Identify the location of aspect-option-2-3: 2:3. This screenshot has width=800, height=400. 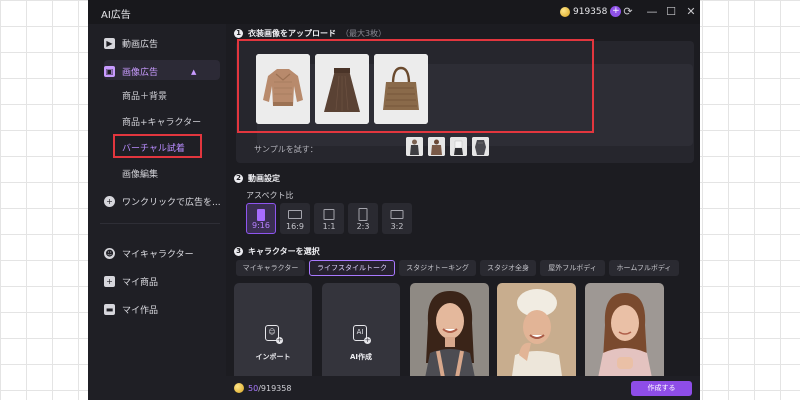
(363, 218).